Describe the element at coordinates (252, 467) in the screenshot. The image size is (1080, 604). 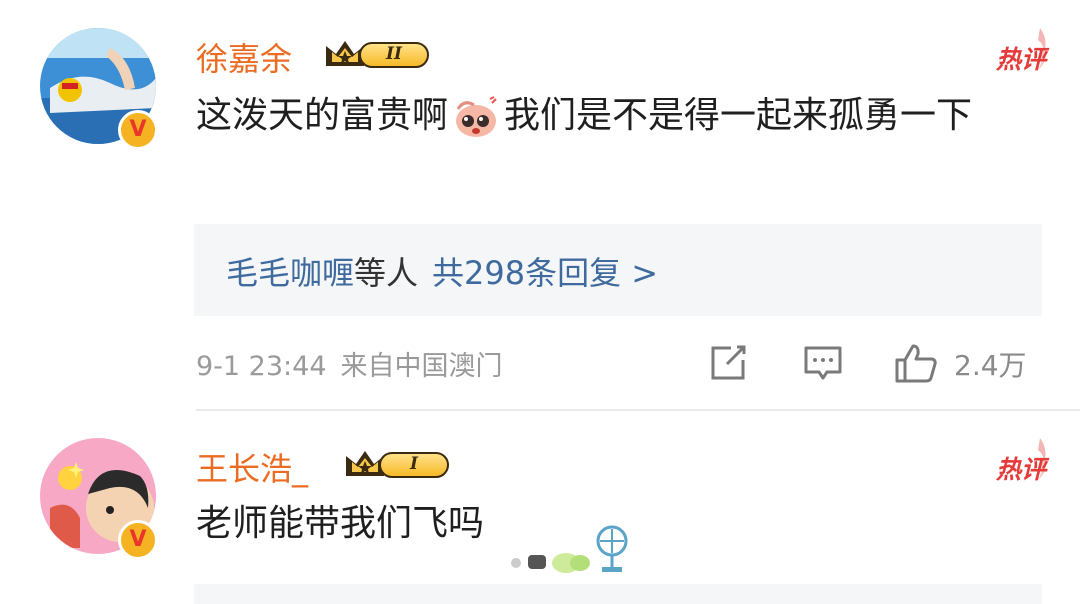
I see `username: 王长浩_` at that location.